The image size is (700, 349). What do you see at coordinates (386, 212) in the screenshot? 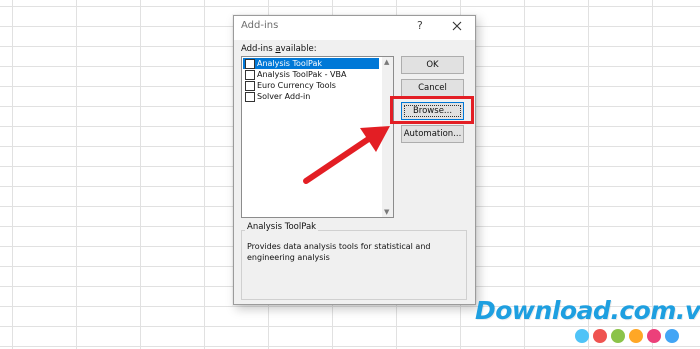
I see `scroll-down-icon: ▼` at bounding box center [386, 212].